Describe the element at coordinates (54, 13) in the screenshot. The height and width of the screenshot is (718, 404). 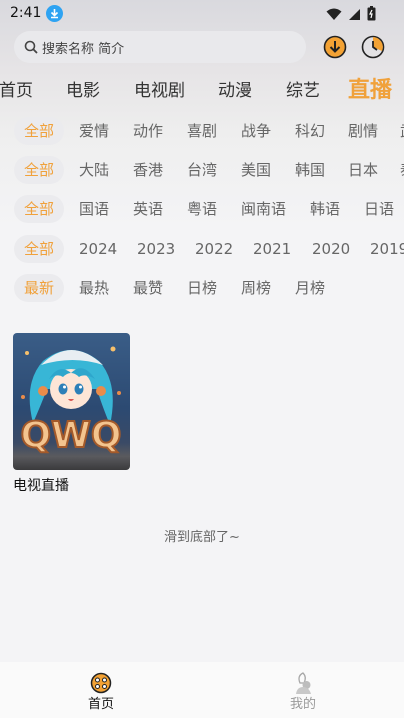
I see `download-notification-icon` at that location.